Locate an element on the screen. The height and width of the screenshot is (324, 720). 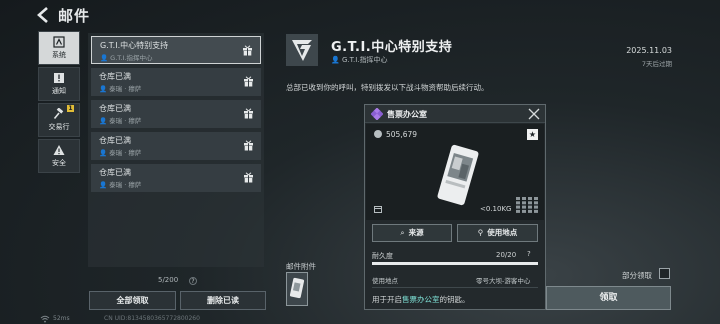
mail-title: G.T.I.中心特别支持 is located at coordinates (134, 45).